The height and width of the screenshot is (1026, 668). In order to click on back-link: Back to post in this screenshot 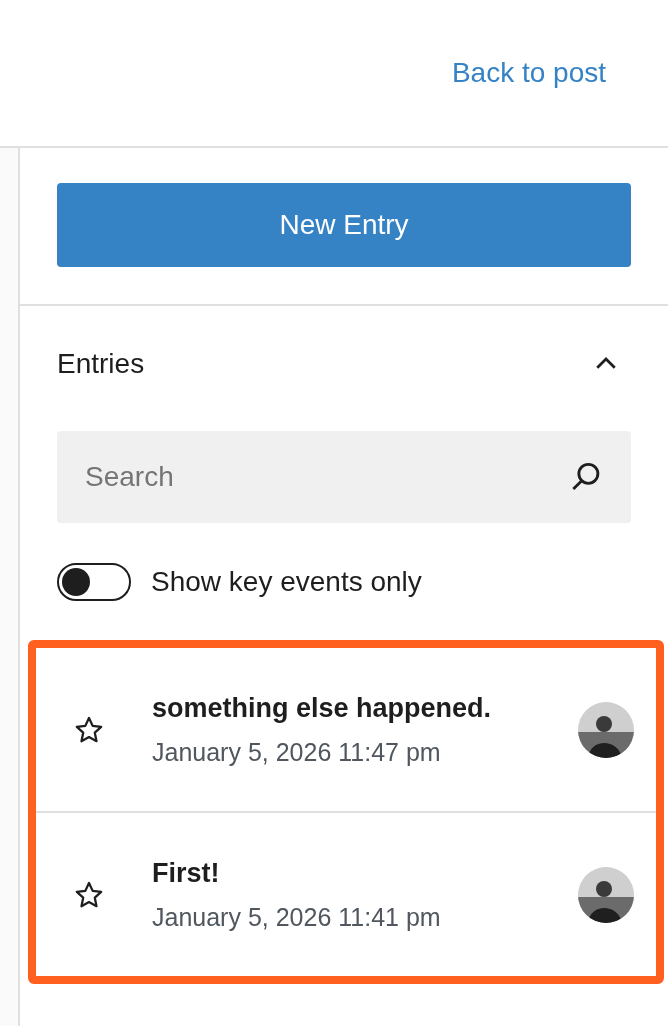, I will do `click(528, 73)`.